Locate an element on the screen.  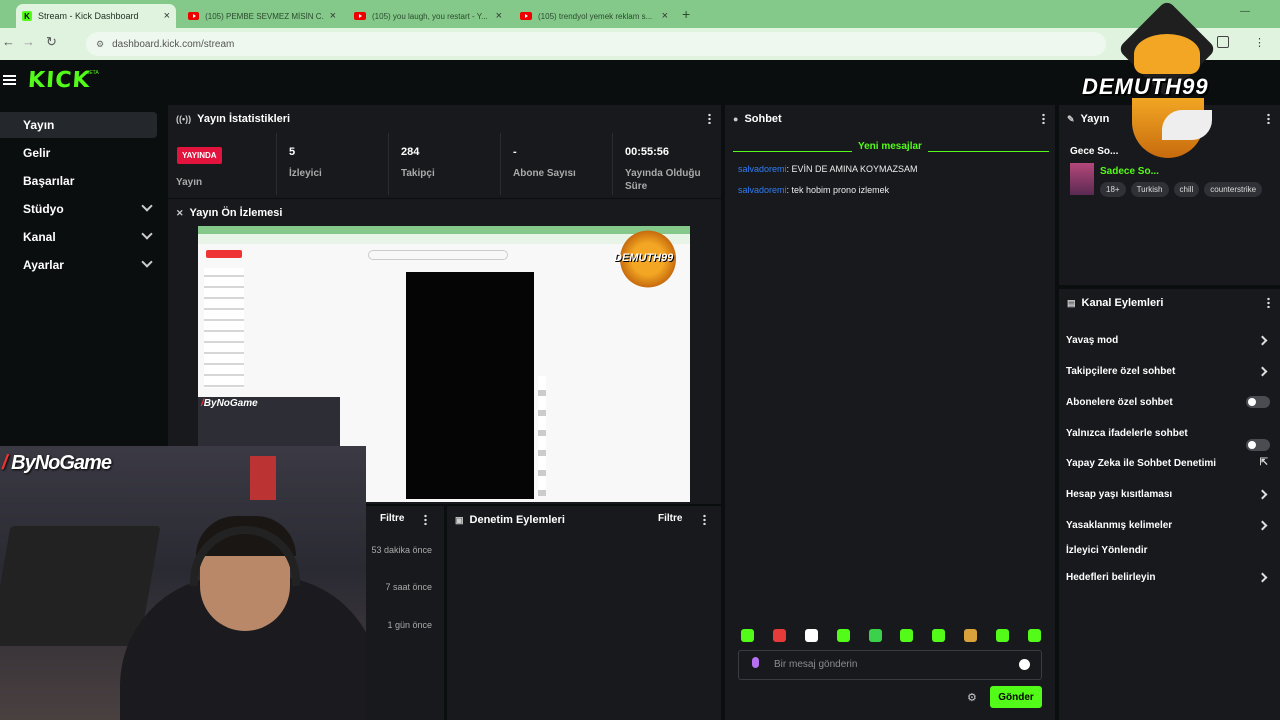
action-banned-words: Yasaklanmış kelimeler is located at coordinates (1169, 525).